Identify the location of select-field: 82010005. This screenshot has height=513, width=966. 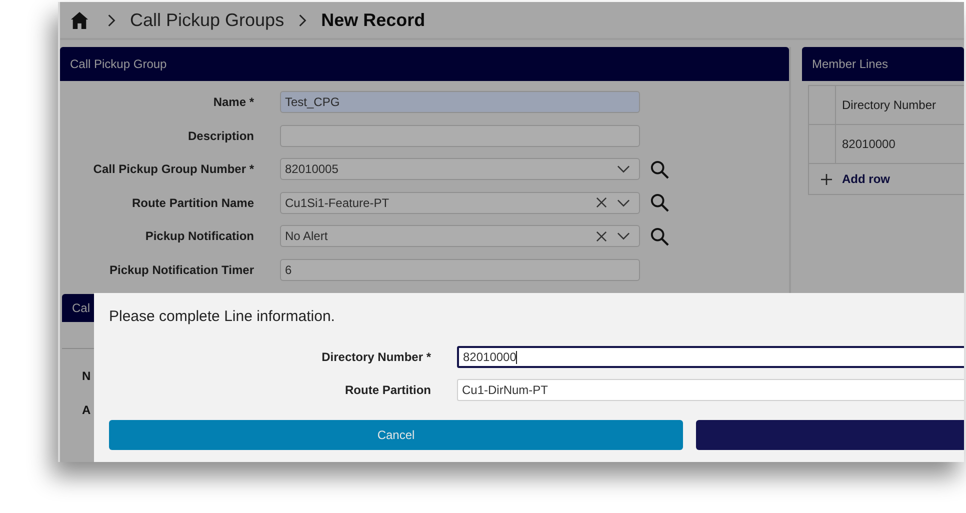
(460, 169).